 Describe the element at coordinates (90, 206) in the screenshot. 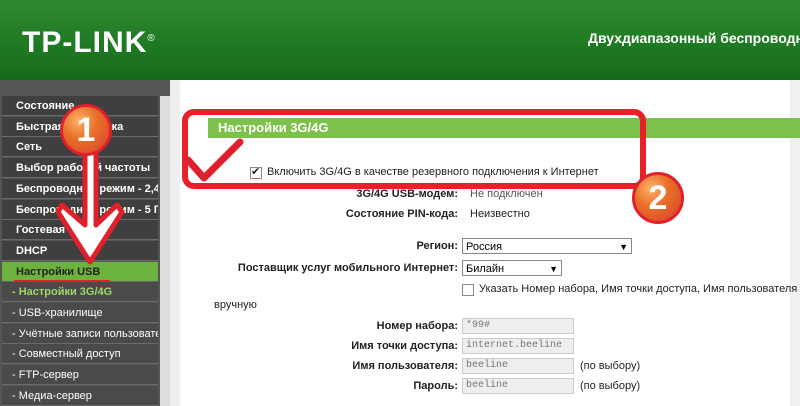

I see `down-arrow-icon` at that location.